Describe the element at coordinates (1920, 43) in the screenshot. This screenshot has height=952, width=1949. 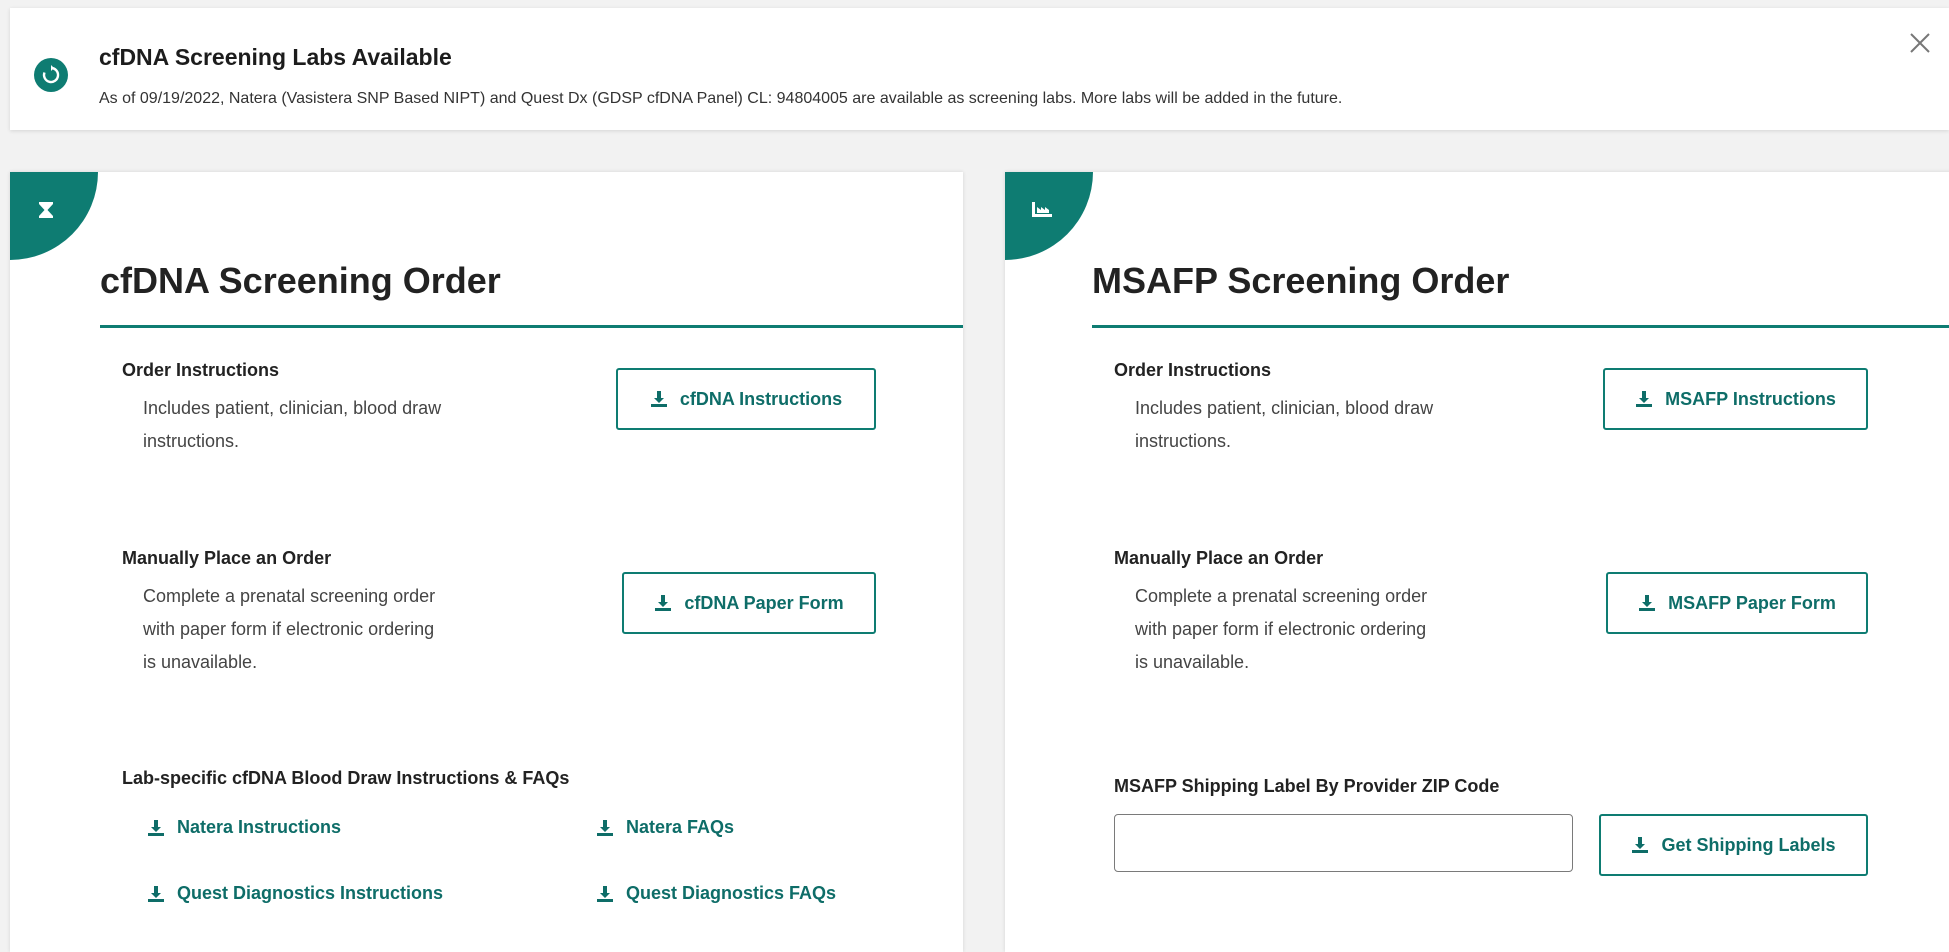
I see `close-icon` at that location.